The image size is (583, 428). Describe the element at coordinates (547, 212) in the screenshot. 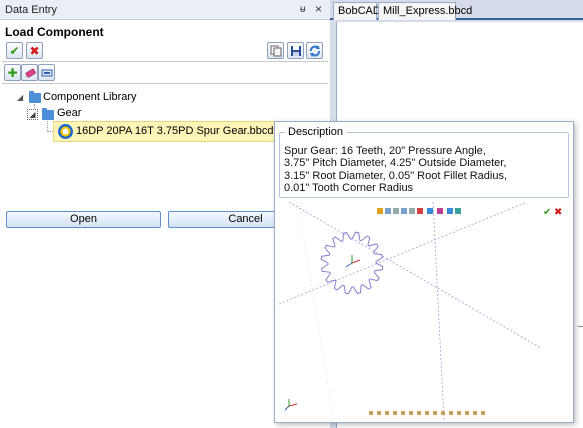

I see `preview-ok-icon: ✔` at that location.